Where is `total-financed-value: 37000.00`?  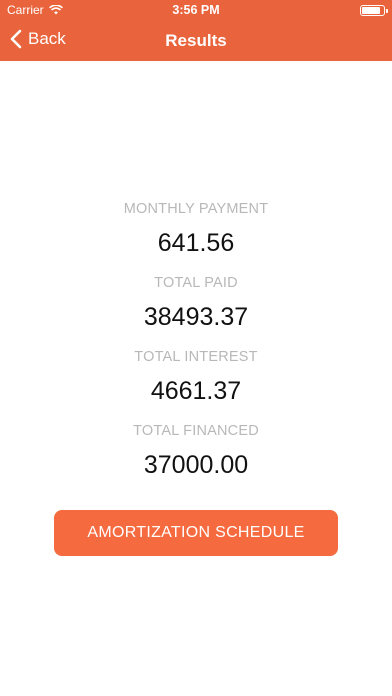
total-financed-value: 37000.00 is located at coordinates (196, 465).